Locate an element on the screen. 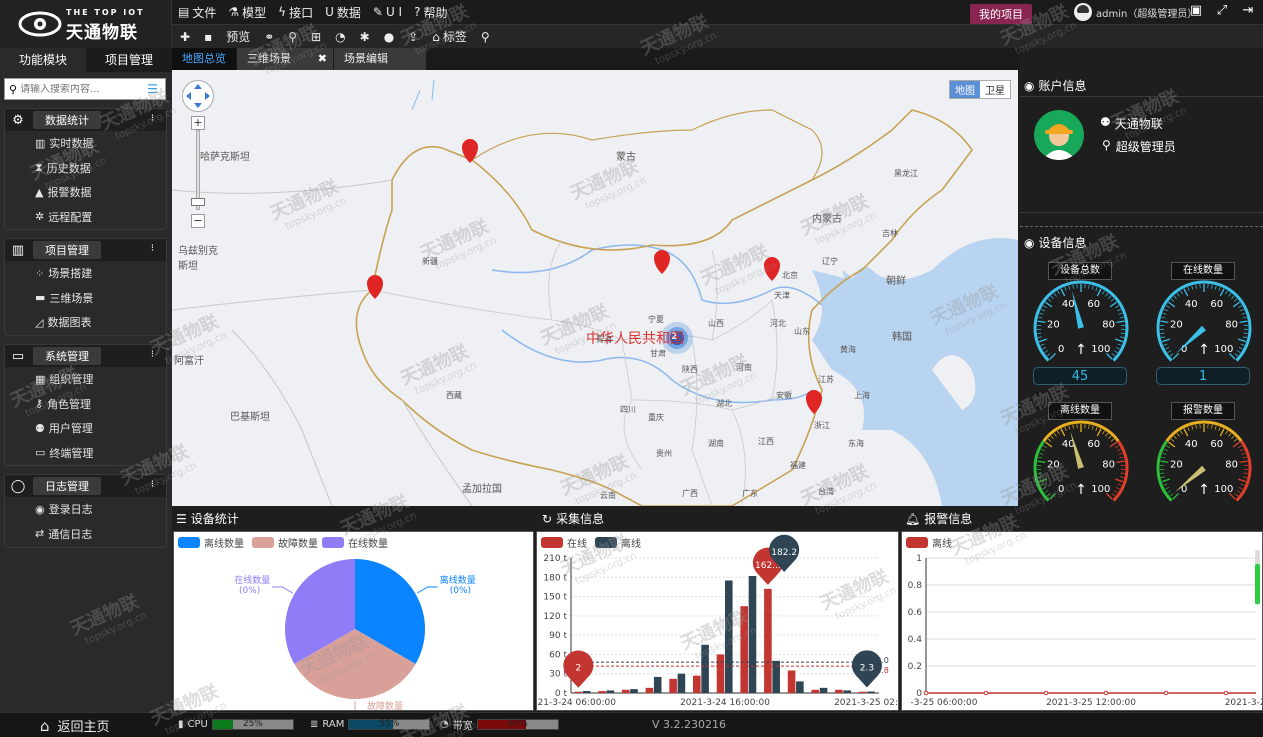  tab-scene-edit: 场景编辑 is located at coordinates (380, 59).